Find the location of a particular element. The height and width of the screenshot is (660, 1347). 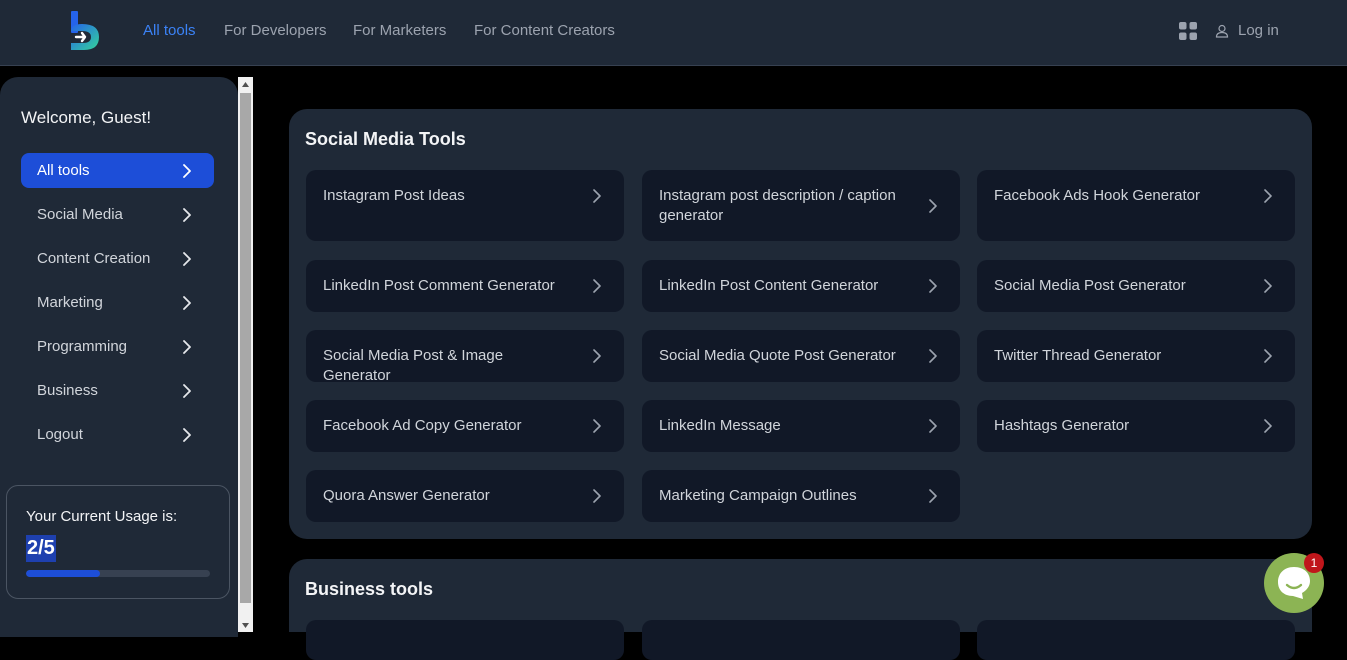

sidebar-item-marketing: Marketing is located at coordinates (117, 302).